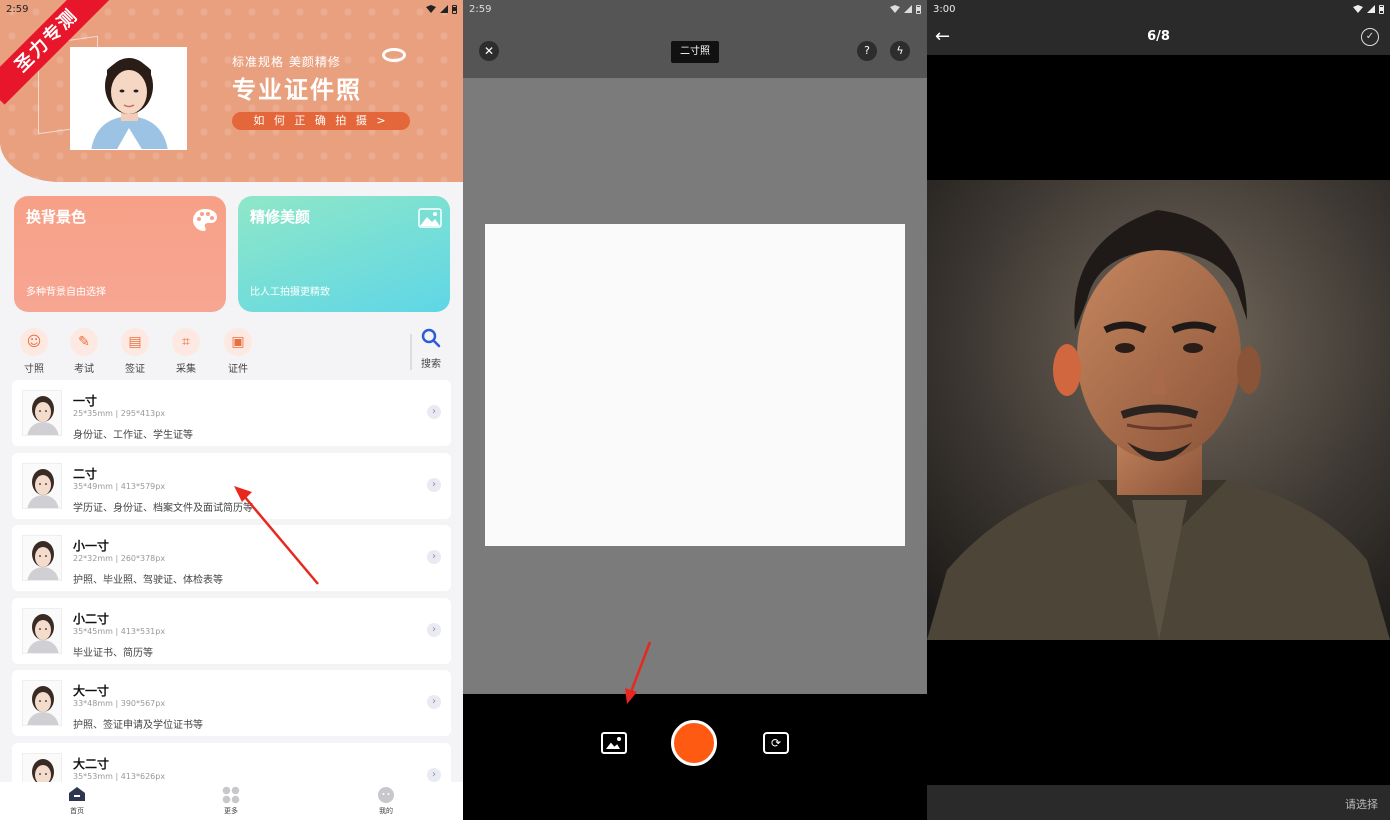 The width and height of the screenshot is (1390, 820). What do you see at coordinates (321, 121) in the screenshot?
I see `how-to-shoot-button: 如 何 正 确 拍 摄 >` at bounding box center [321, 121].